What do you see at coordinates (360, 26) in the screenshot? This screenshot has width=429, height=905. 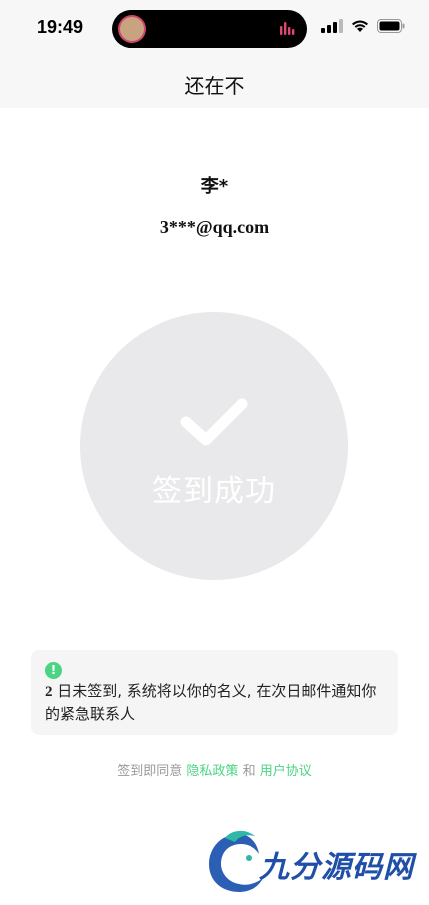 I see `wifi-icon` at bounding box center [360, 26].